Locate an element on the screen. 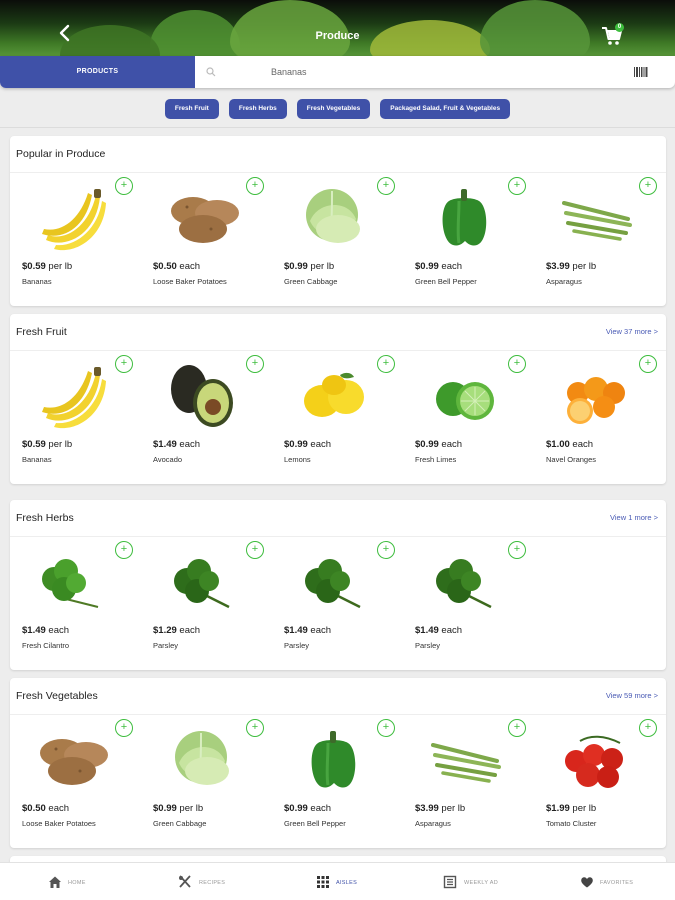  product-card: + $1.49 each Avocado is located at coordinates (206, 416).